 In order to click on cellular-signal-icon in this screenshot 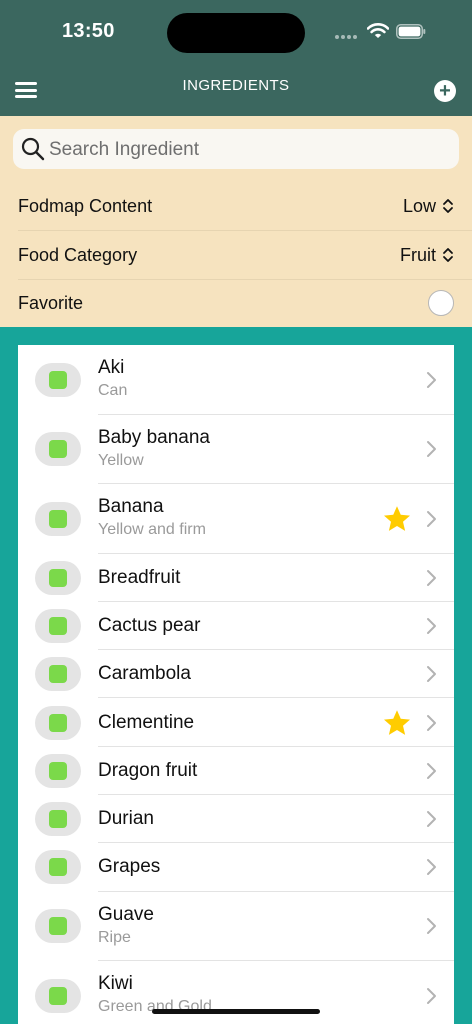, I will do `click(346, 37)`.